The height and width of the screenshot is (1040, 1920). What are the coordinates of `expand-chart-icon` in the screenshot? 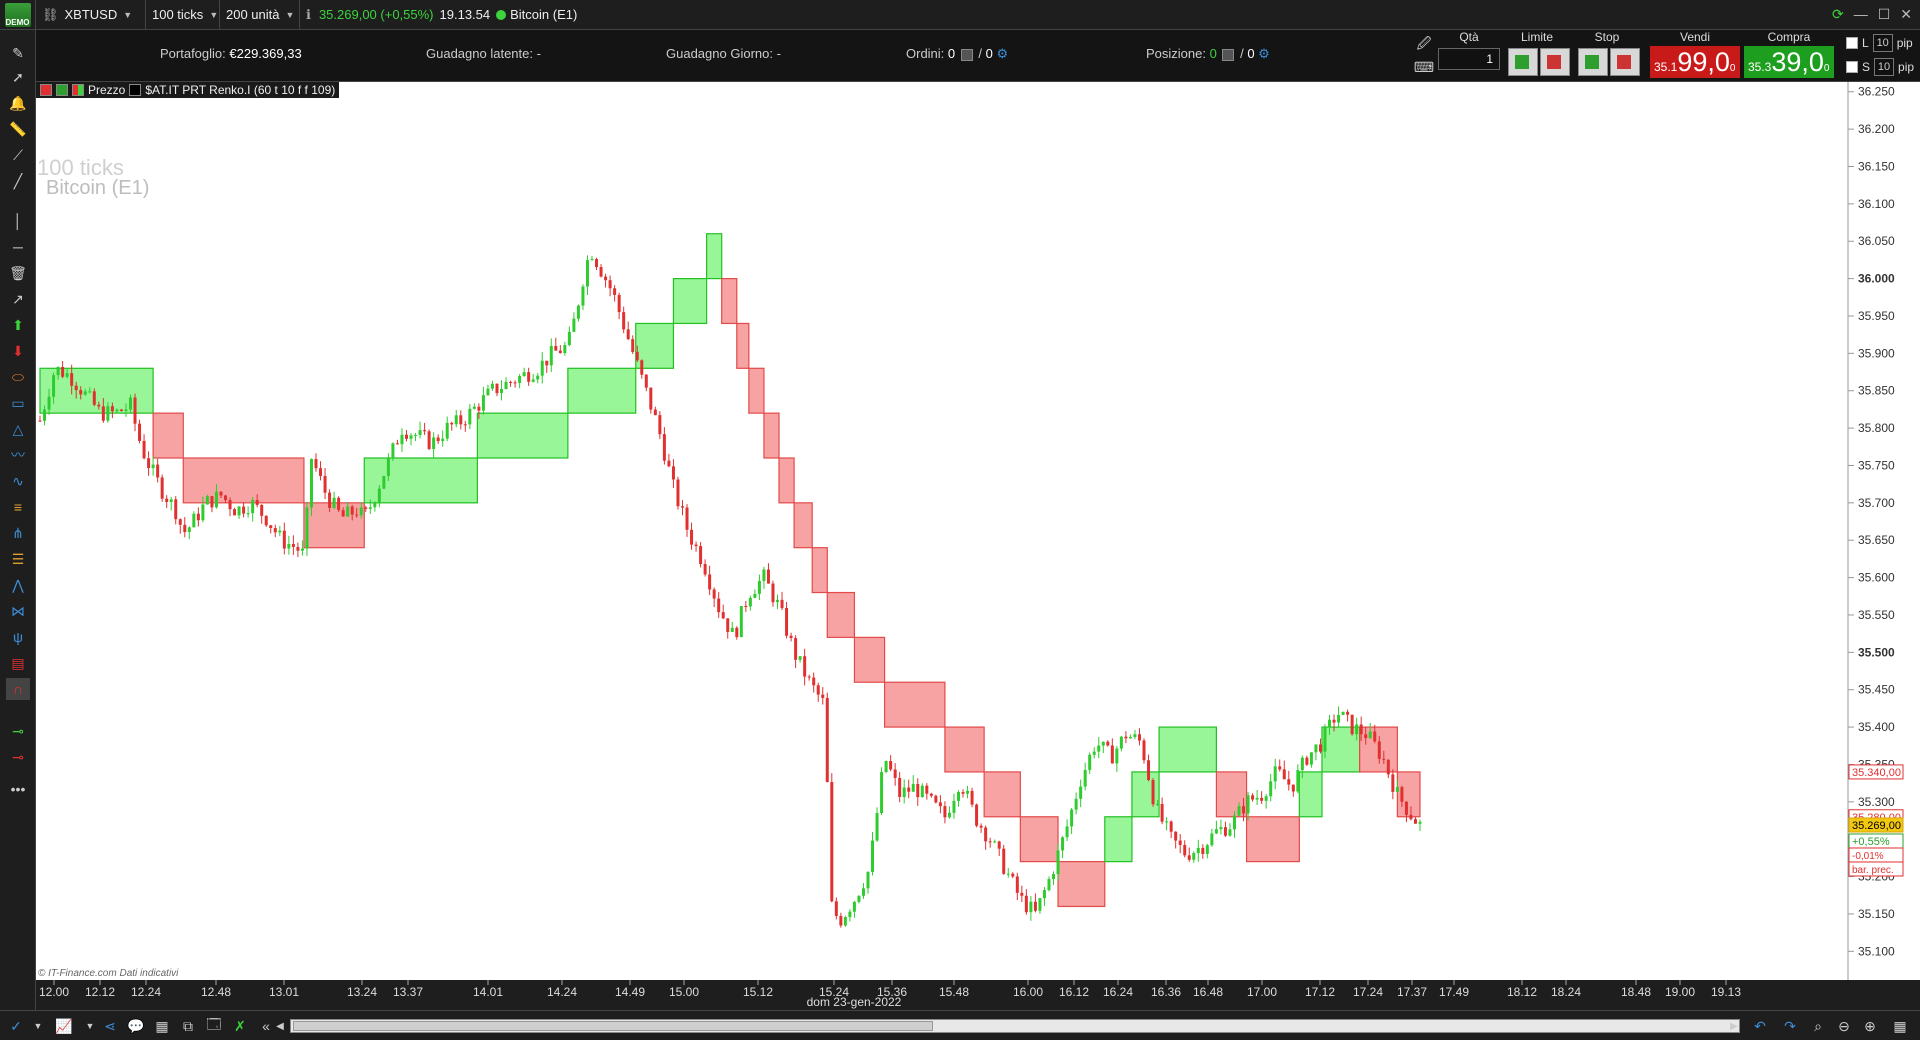 It's located at (62, 90).